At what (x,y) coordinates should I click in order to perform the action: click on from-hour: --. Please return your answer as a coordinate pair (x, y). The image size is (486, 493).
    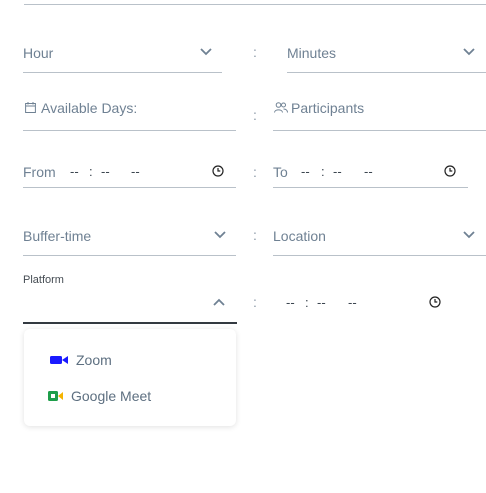
    Looking at the image, I should click on (74, 171).